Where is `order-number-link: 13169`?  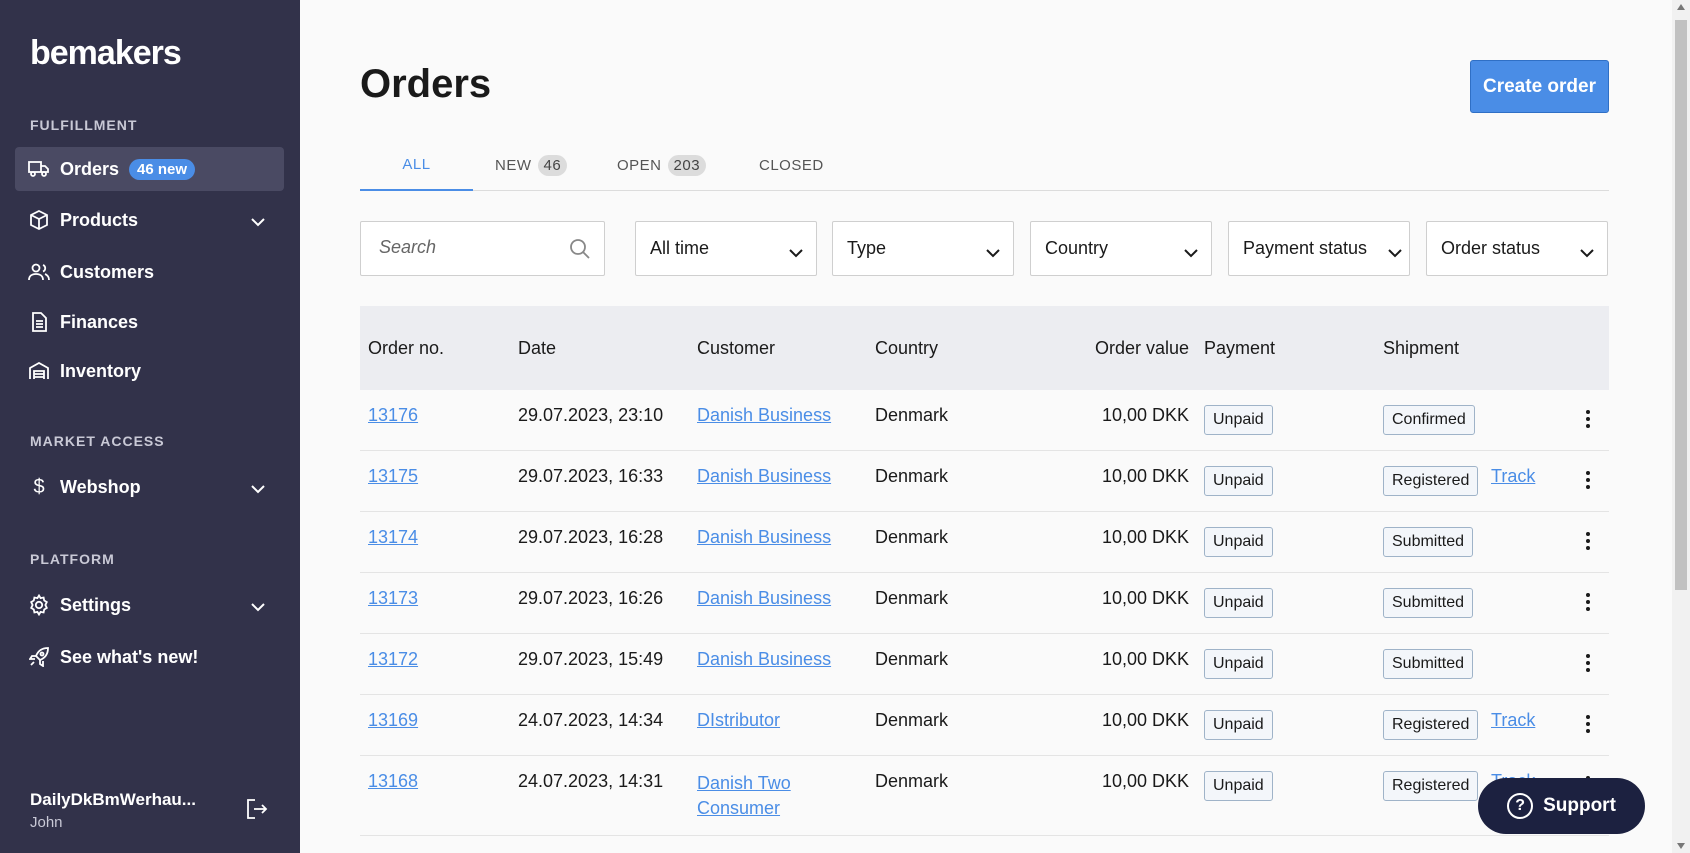 order-number-link: 13169 is located at coordinates (393, 720).